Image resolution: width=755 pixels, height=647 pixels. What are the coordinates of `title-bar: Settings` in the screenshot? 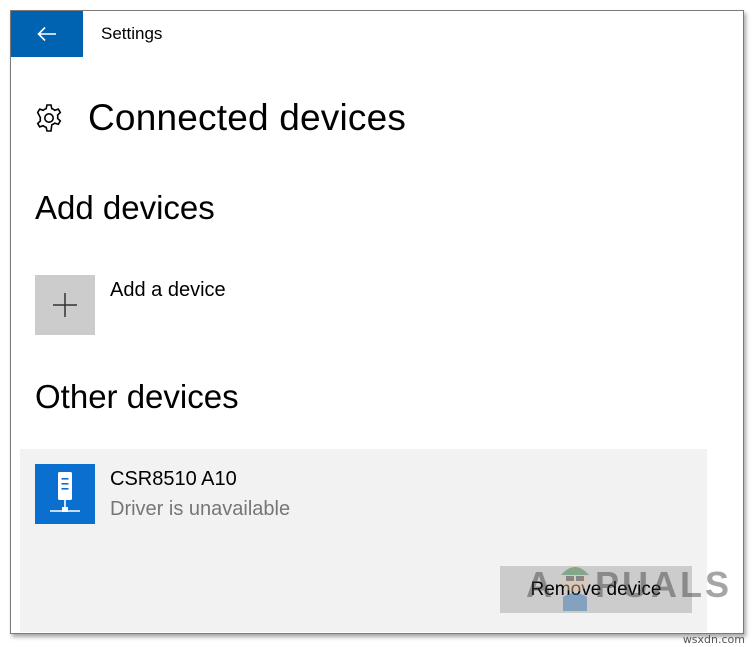 It's located at (377, 34).